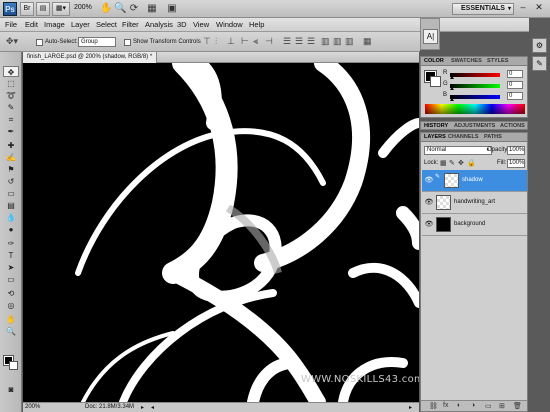 The image size is (550, 412). Describe the element at coordinates (429, 225) in the screenshot. I see `visibility-eye-icon: 👁` at that location.